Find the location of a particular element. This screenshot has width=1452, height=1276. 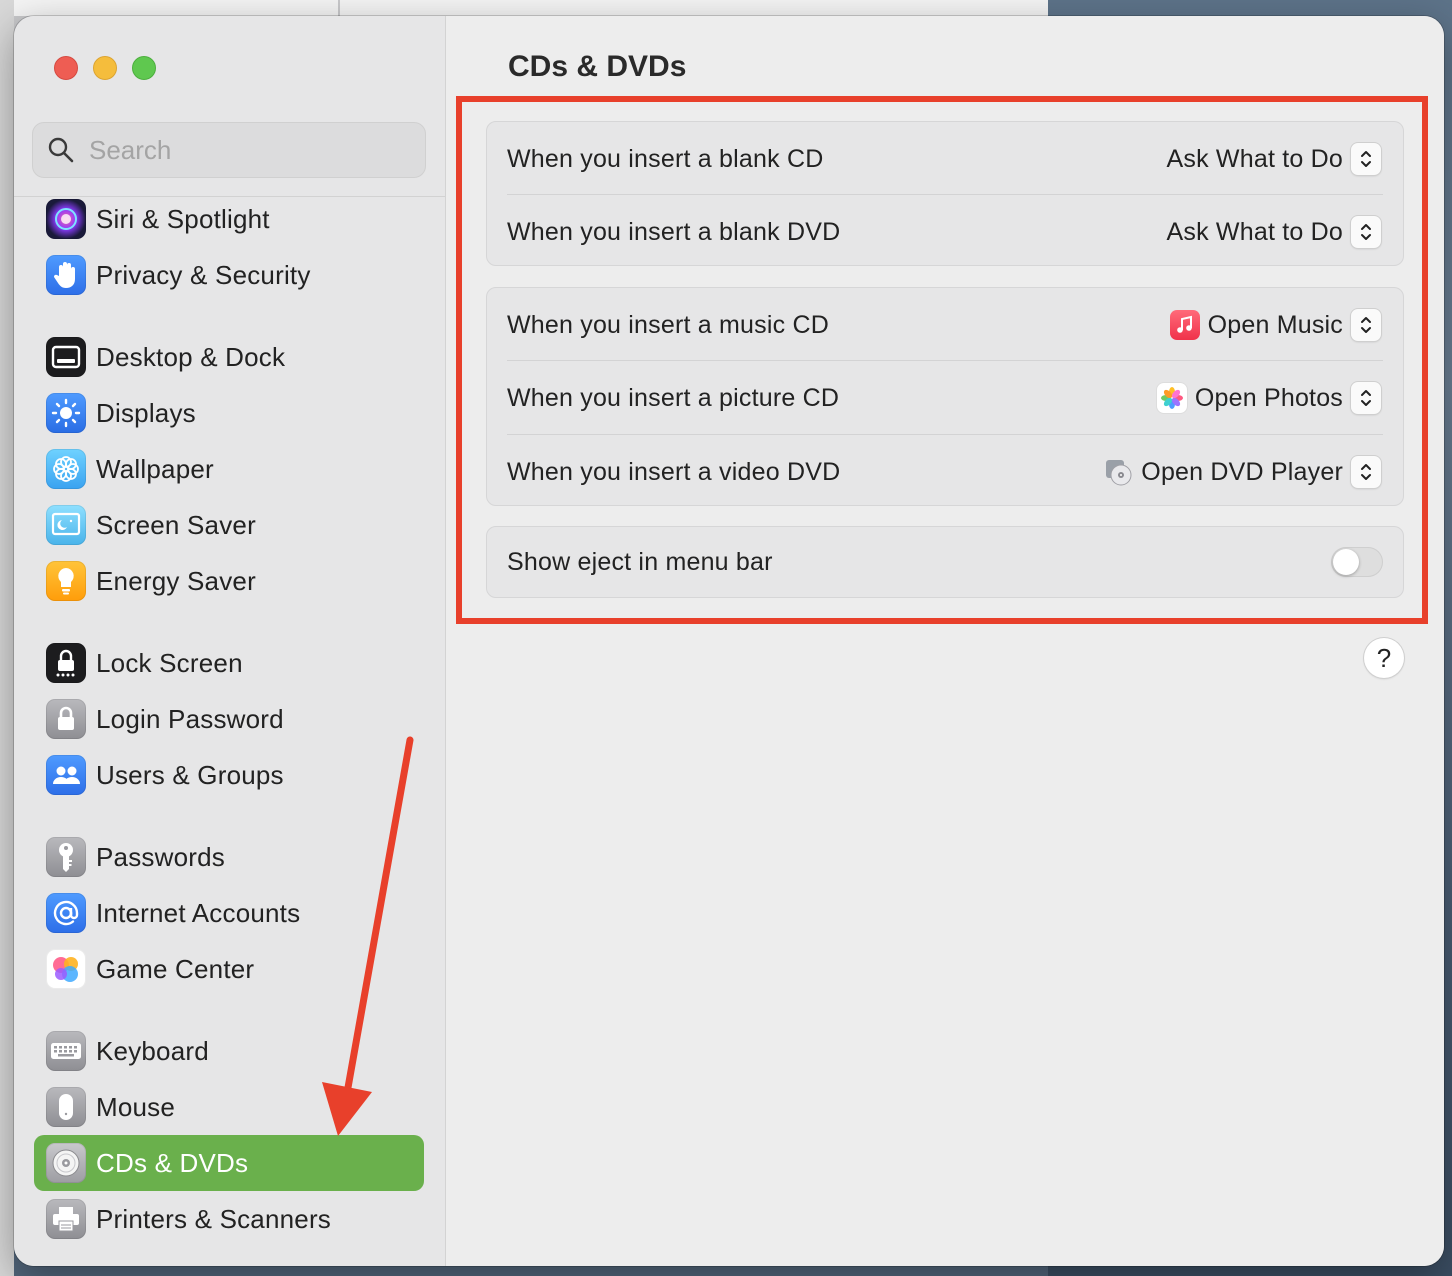

sidebar-item-siri-spotlight: Siri & Spotlight is located at coordinates (229, 219).